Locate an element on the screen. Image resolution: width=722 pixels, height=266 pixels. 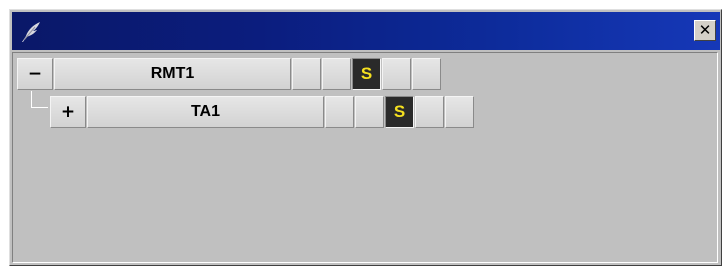
node-name-rmt1: RMT1 is located at coordinates (172, 74).